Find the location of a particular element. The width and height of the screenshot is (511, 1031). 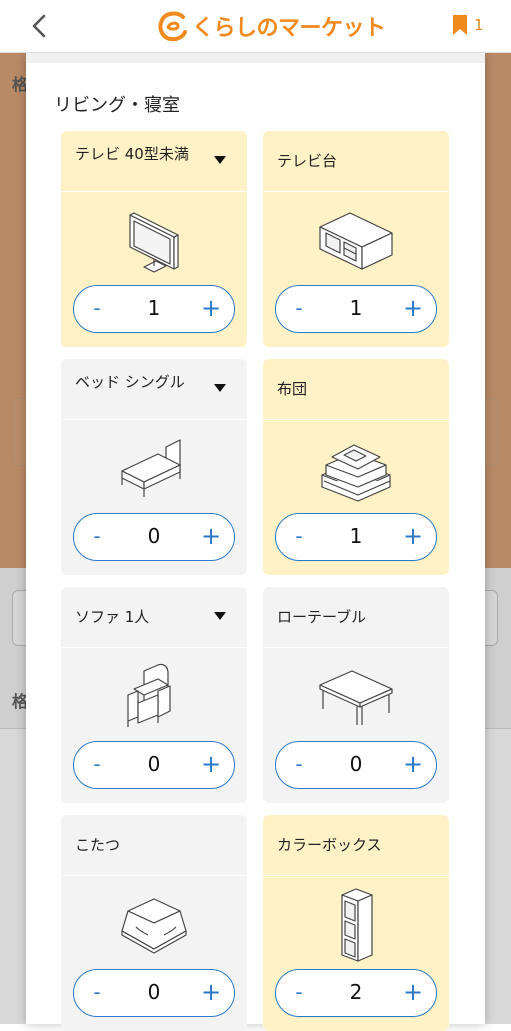

item-card-color-box: カラーボックス - 2 + is located at coordinates (356, 923).